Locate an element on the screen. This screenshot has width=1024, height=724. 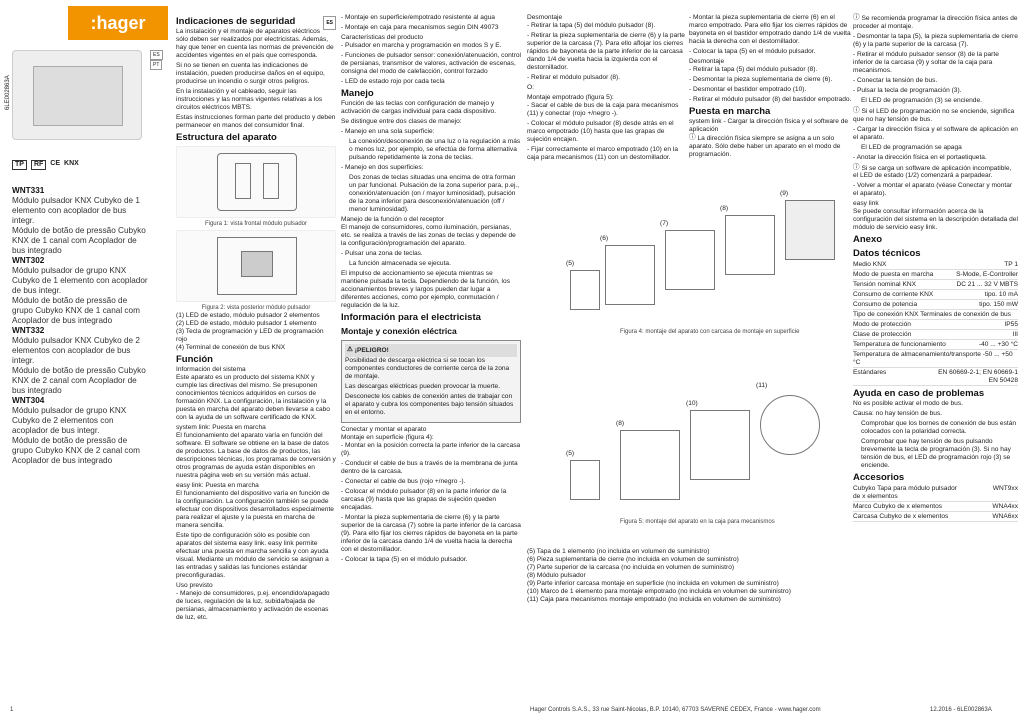
figure-front-view is located at coordinates (256, 182).